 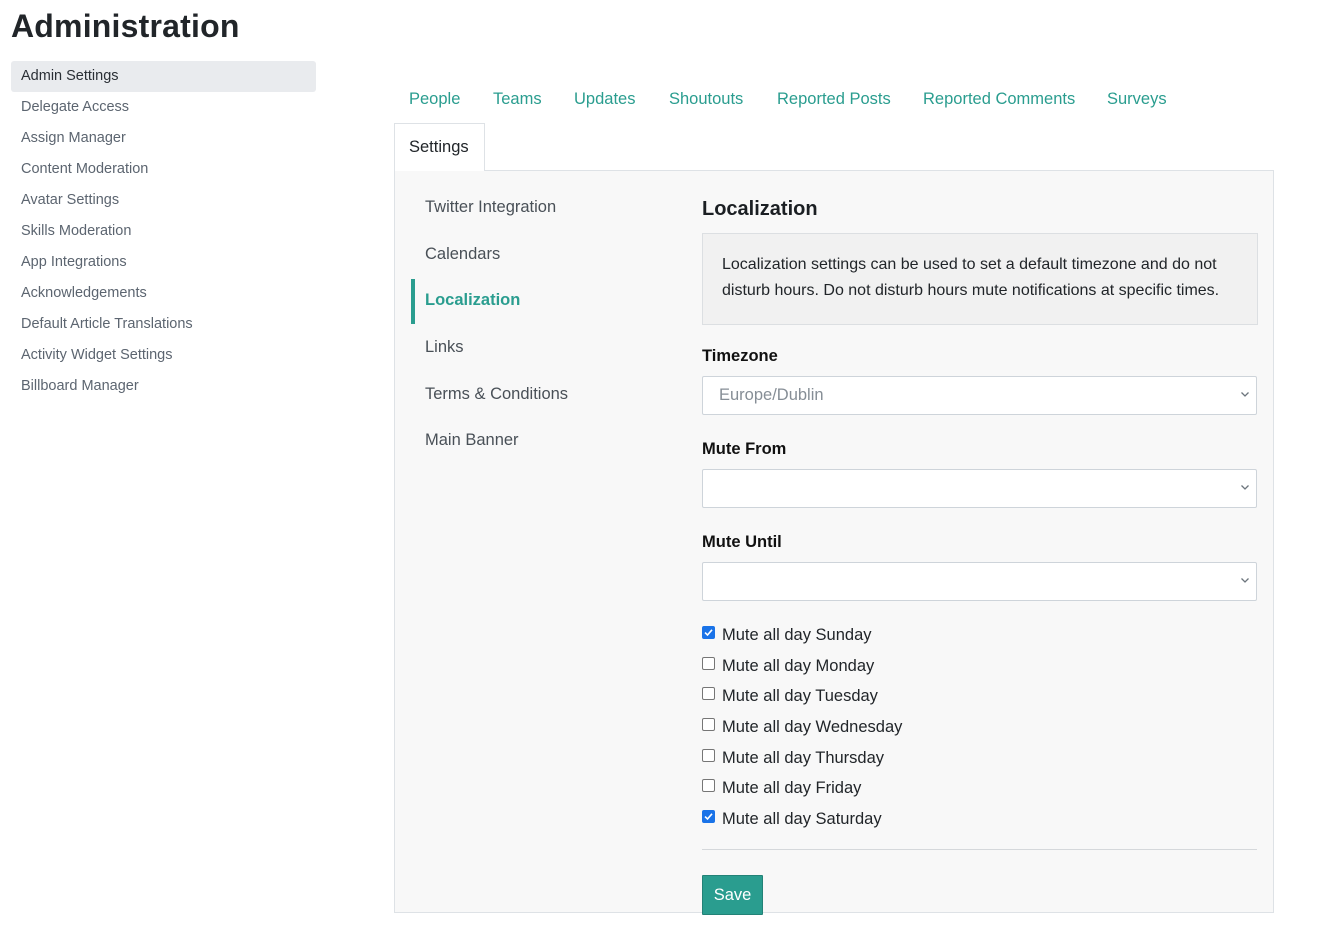 What do you see at coordinates (708, 755) in the screenshot?
I see `mute-thursday-checkbox` at bounding box center [708, 755].